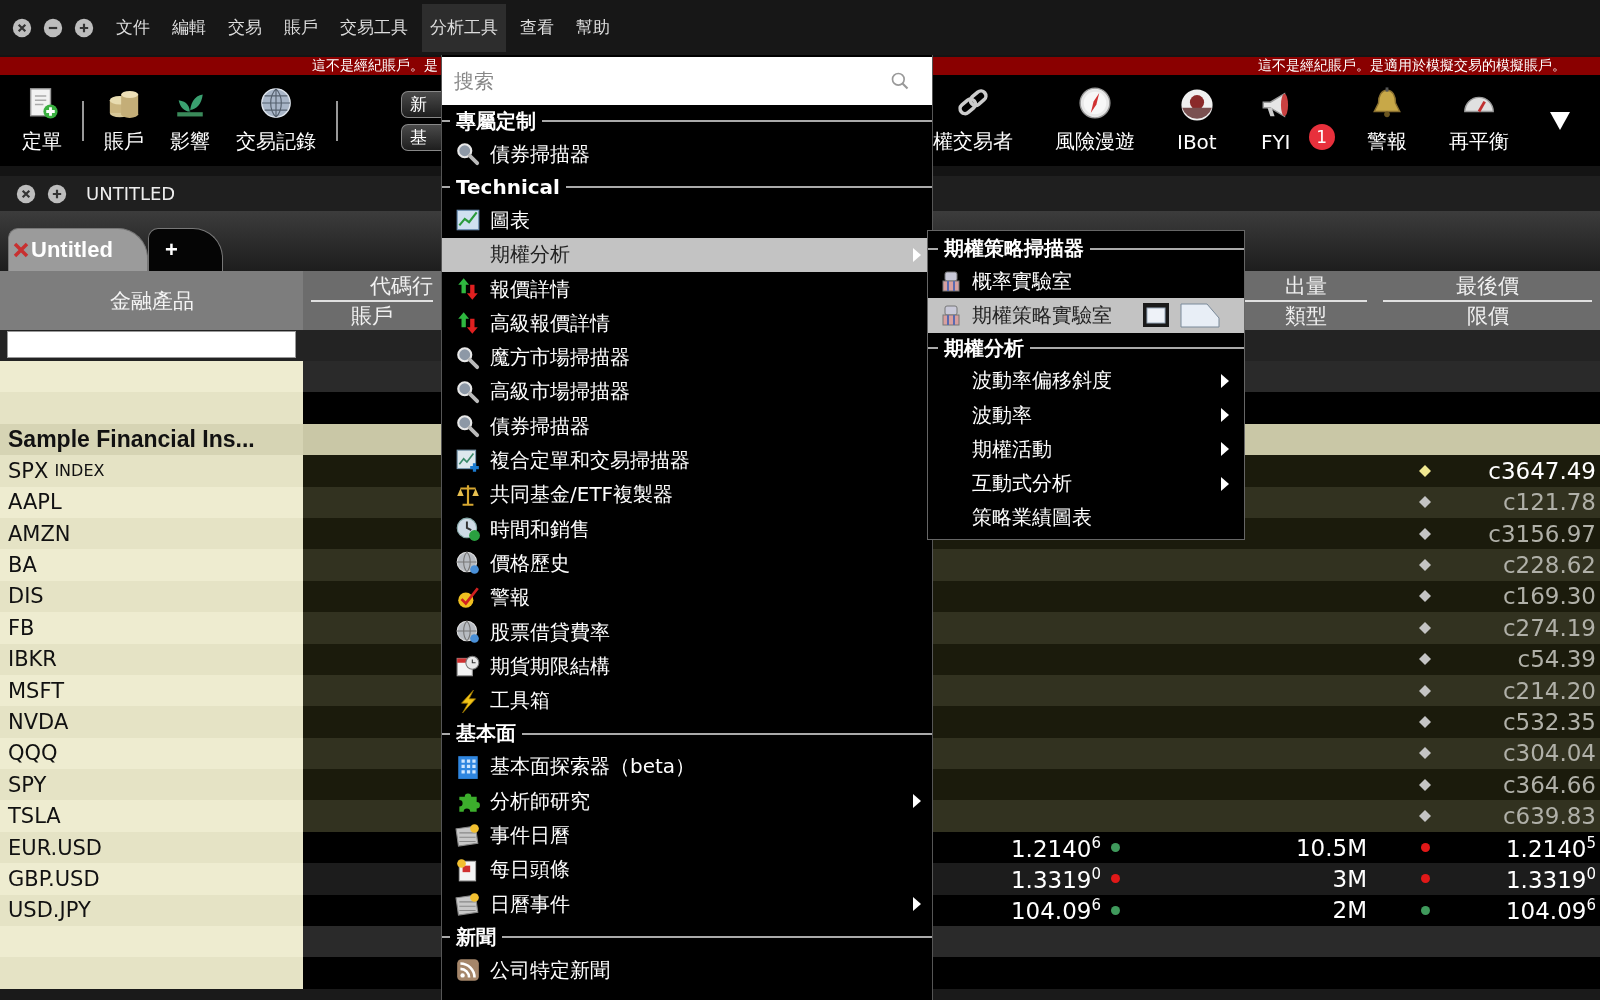  What do you see at coordinates (464, 27) in the screenshot?
I see `menu-title: 分析工具` at bounding box center [464, 27].